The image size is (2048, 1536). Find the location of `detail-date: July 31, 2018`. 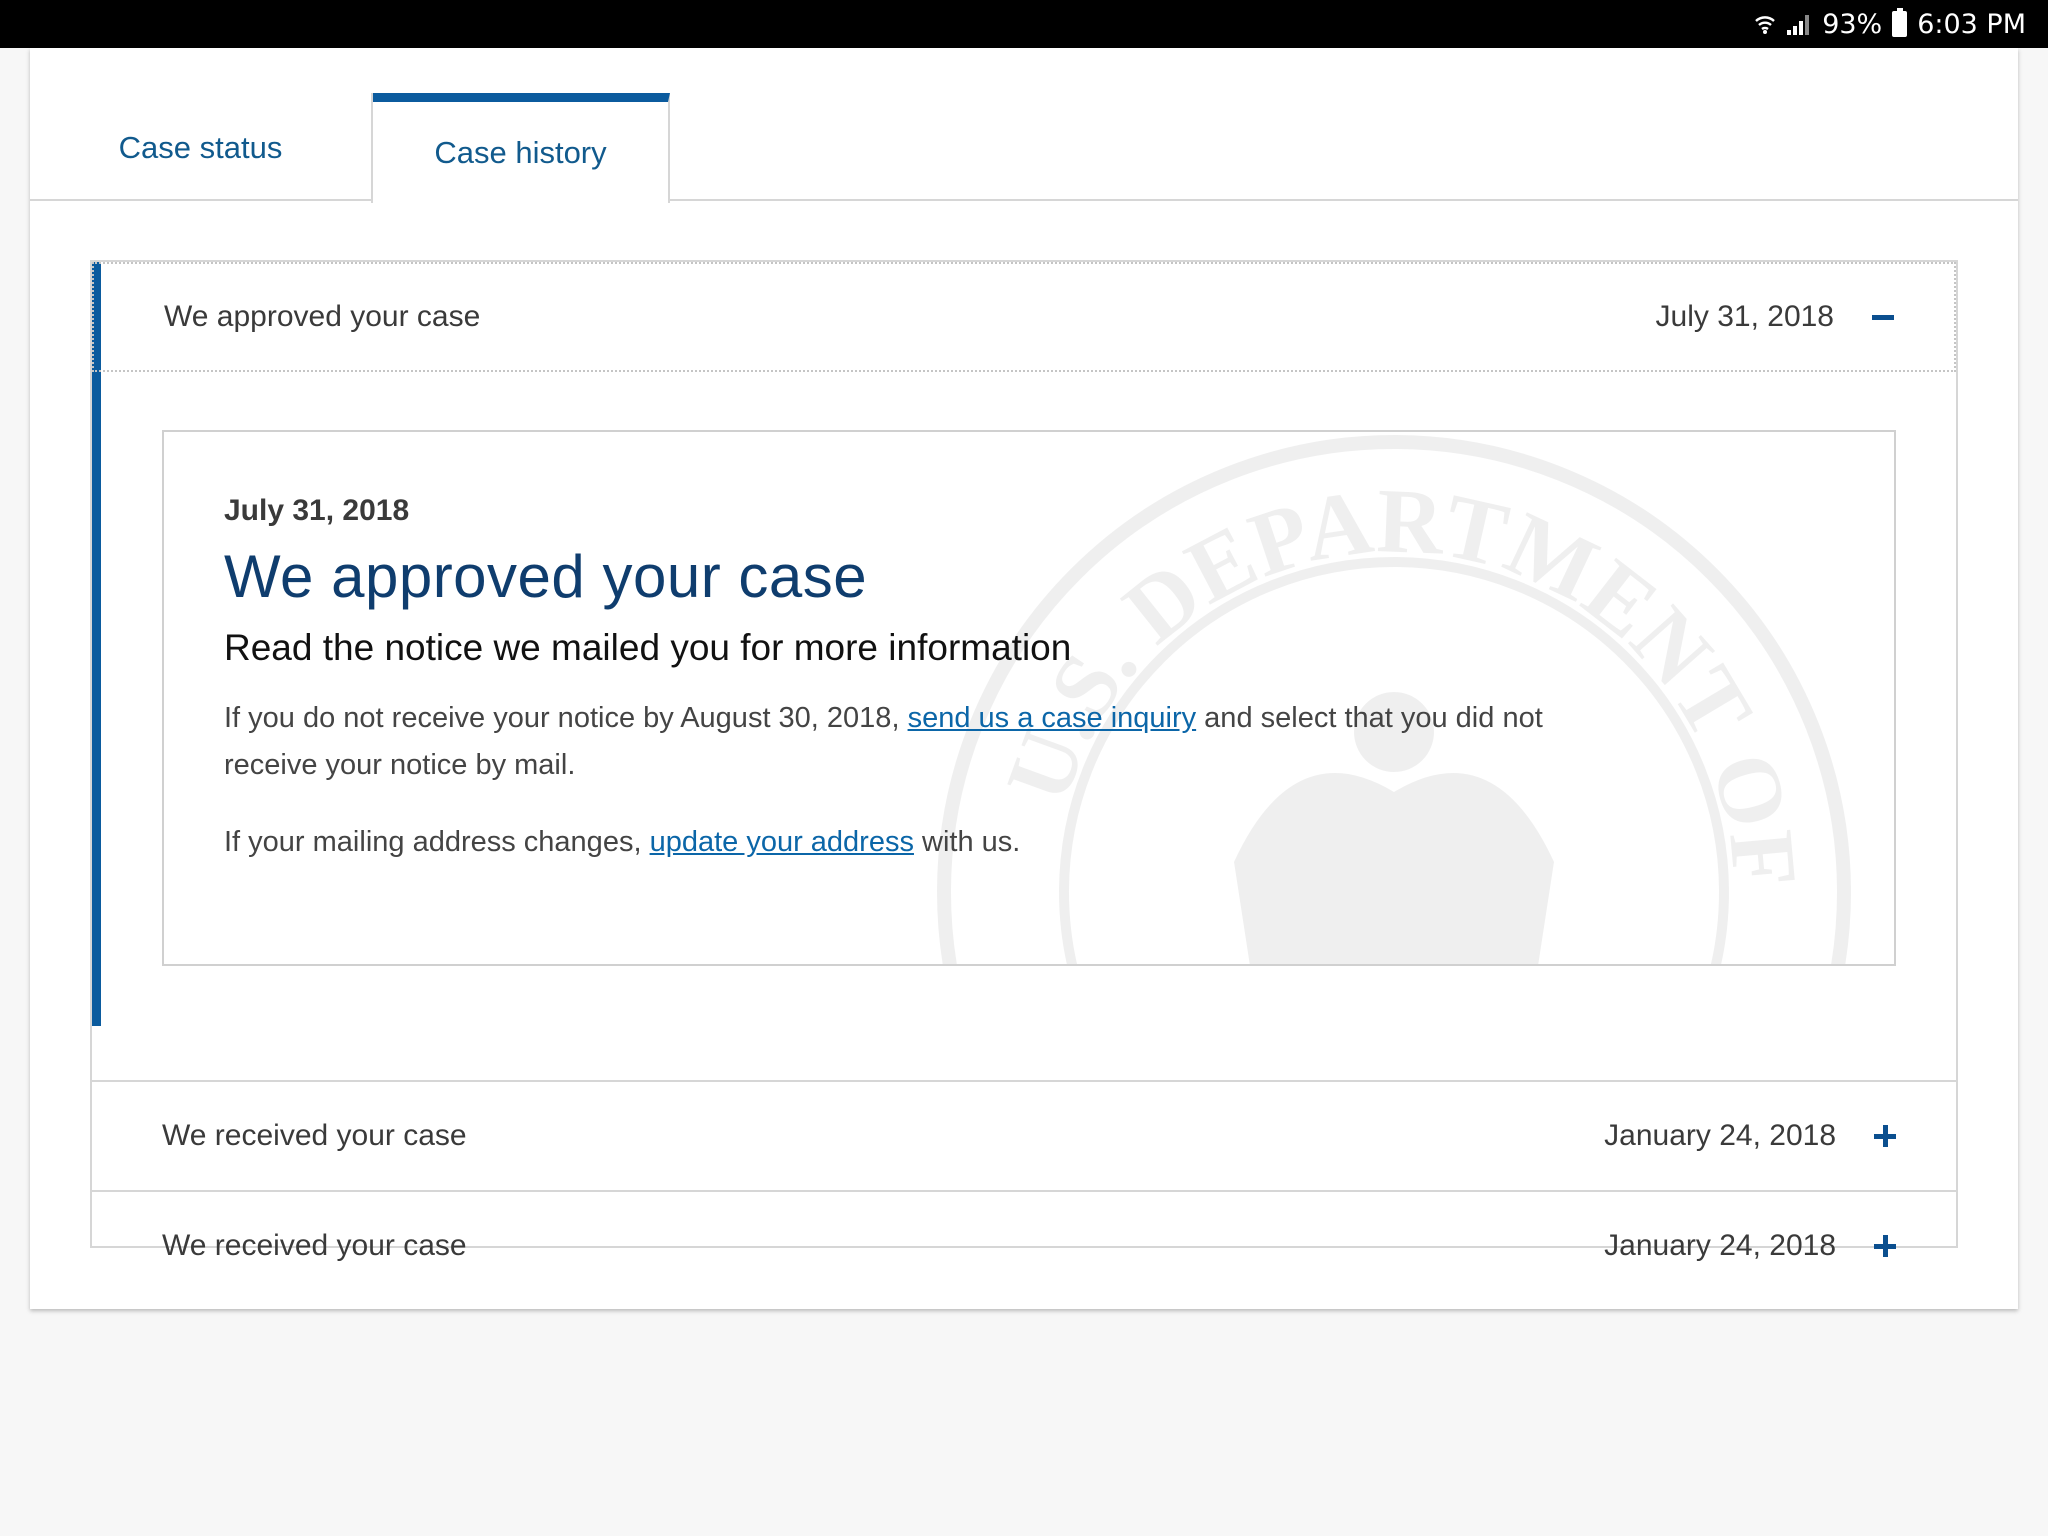

detail-date: July 31, 2018 is located at coordinates (317, 510).